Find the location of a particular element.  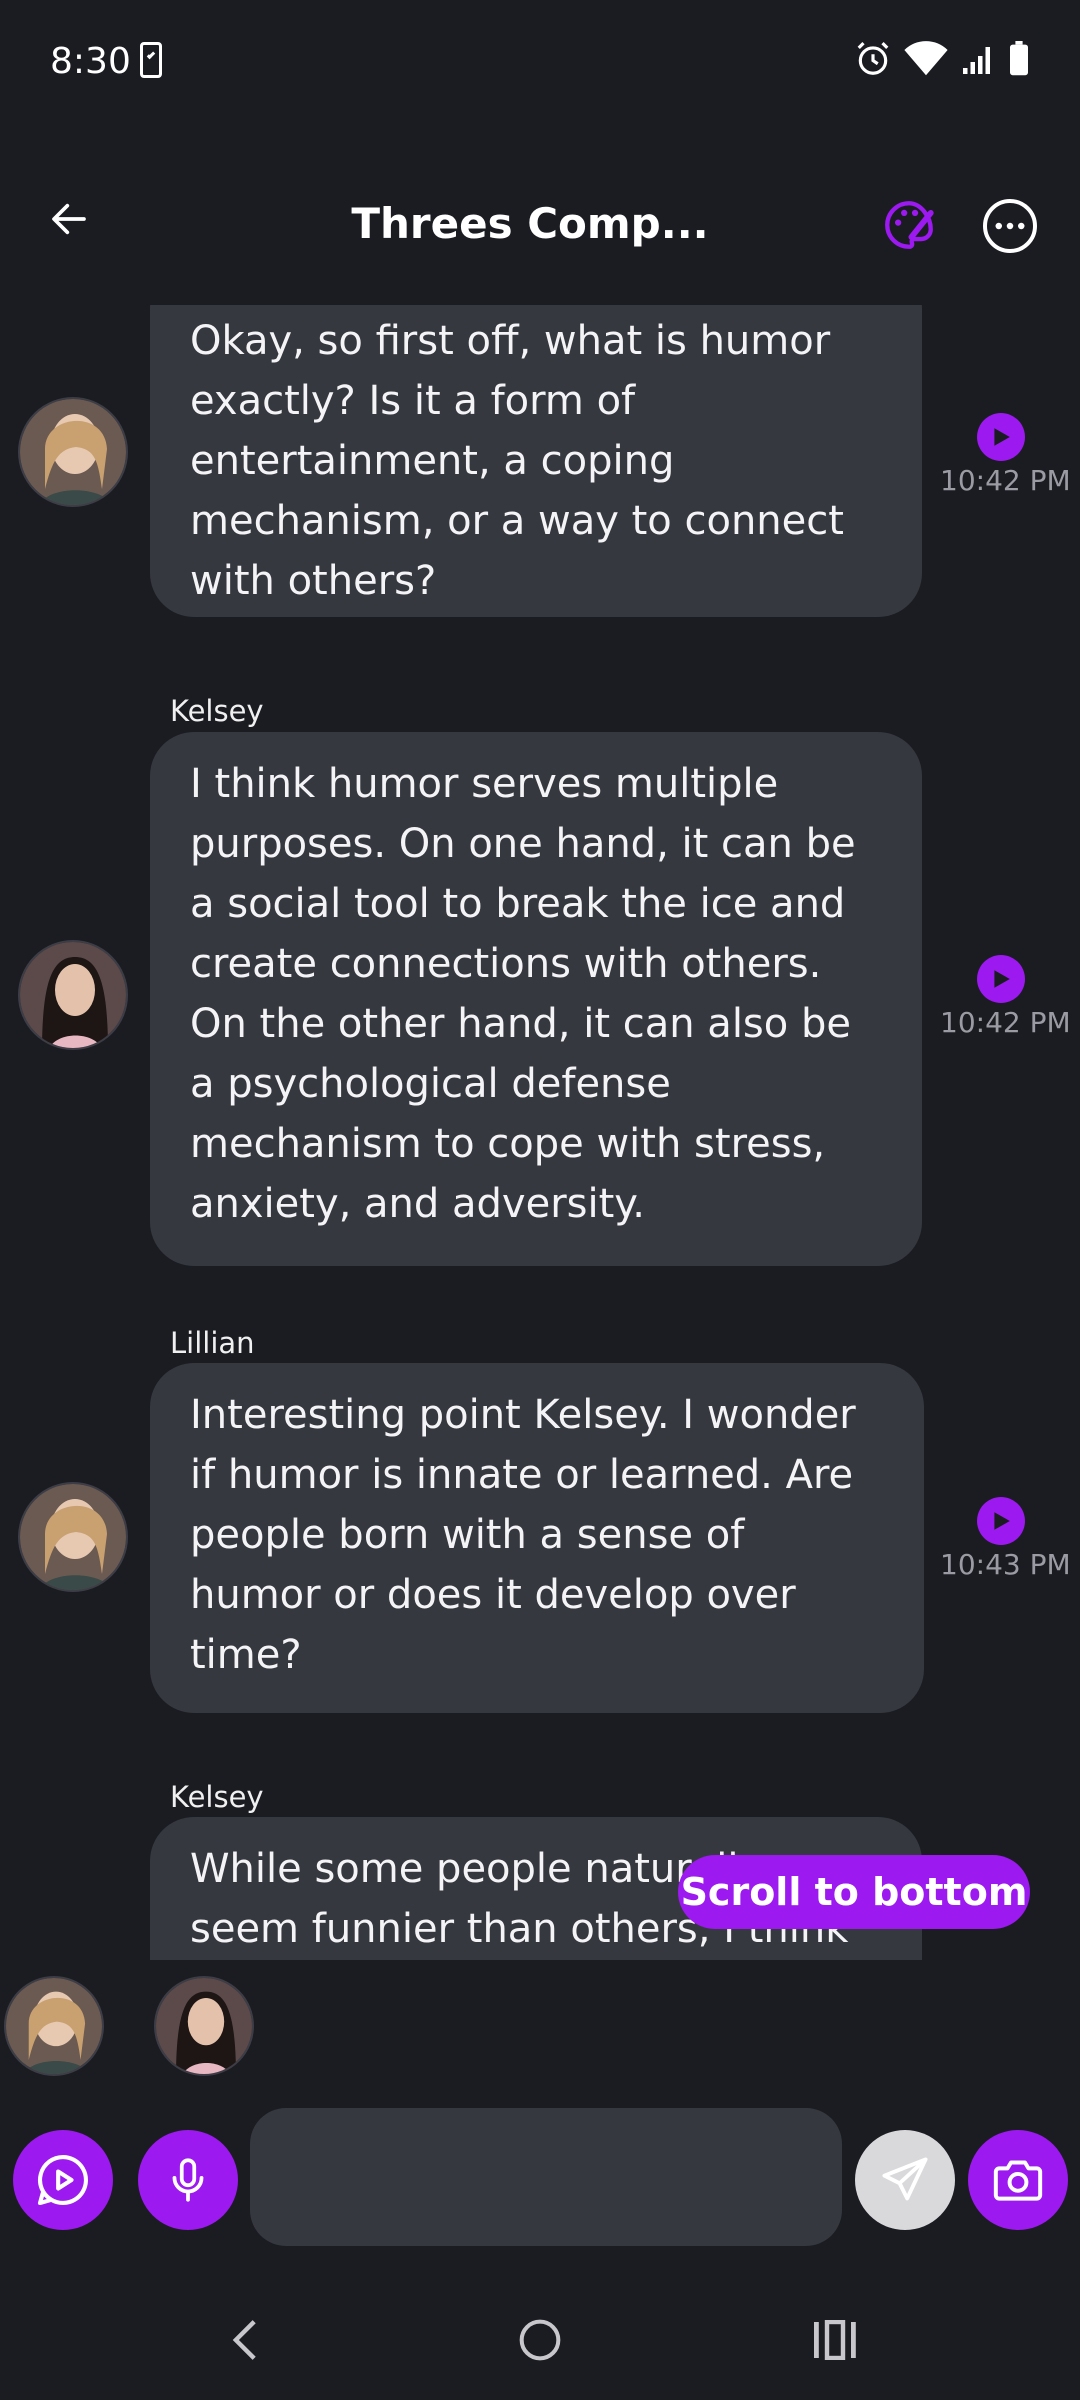

battery-icon is located at coordinates (1019, 58).